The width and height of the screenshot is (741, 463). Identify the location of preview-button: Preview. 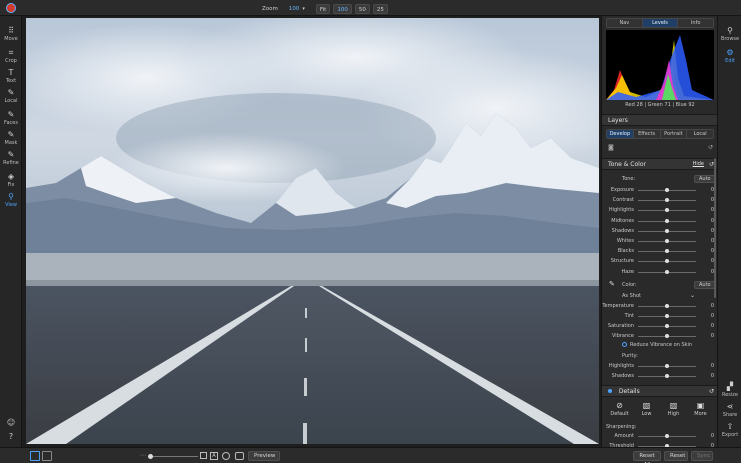
(264, 456).